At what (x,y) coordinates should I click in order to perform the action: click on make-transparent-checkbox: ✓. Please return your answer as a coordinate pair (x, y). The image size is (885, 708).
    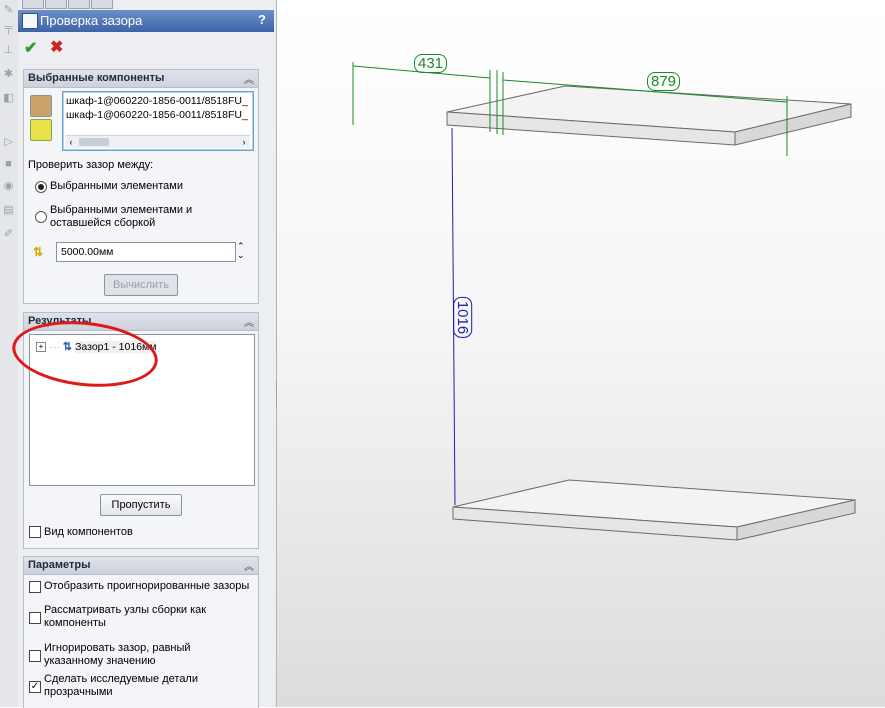
    Looking at the image, I should click on (35, 687).